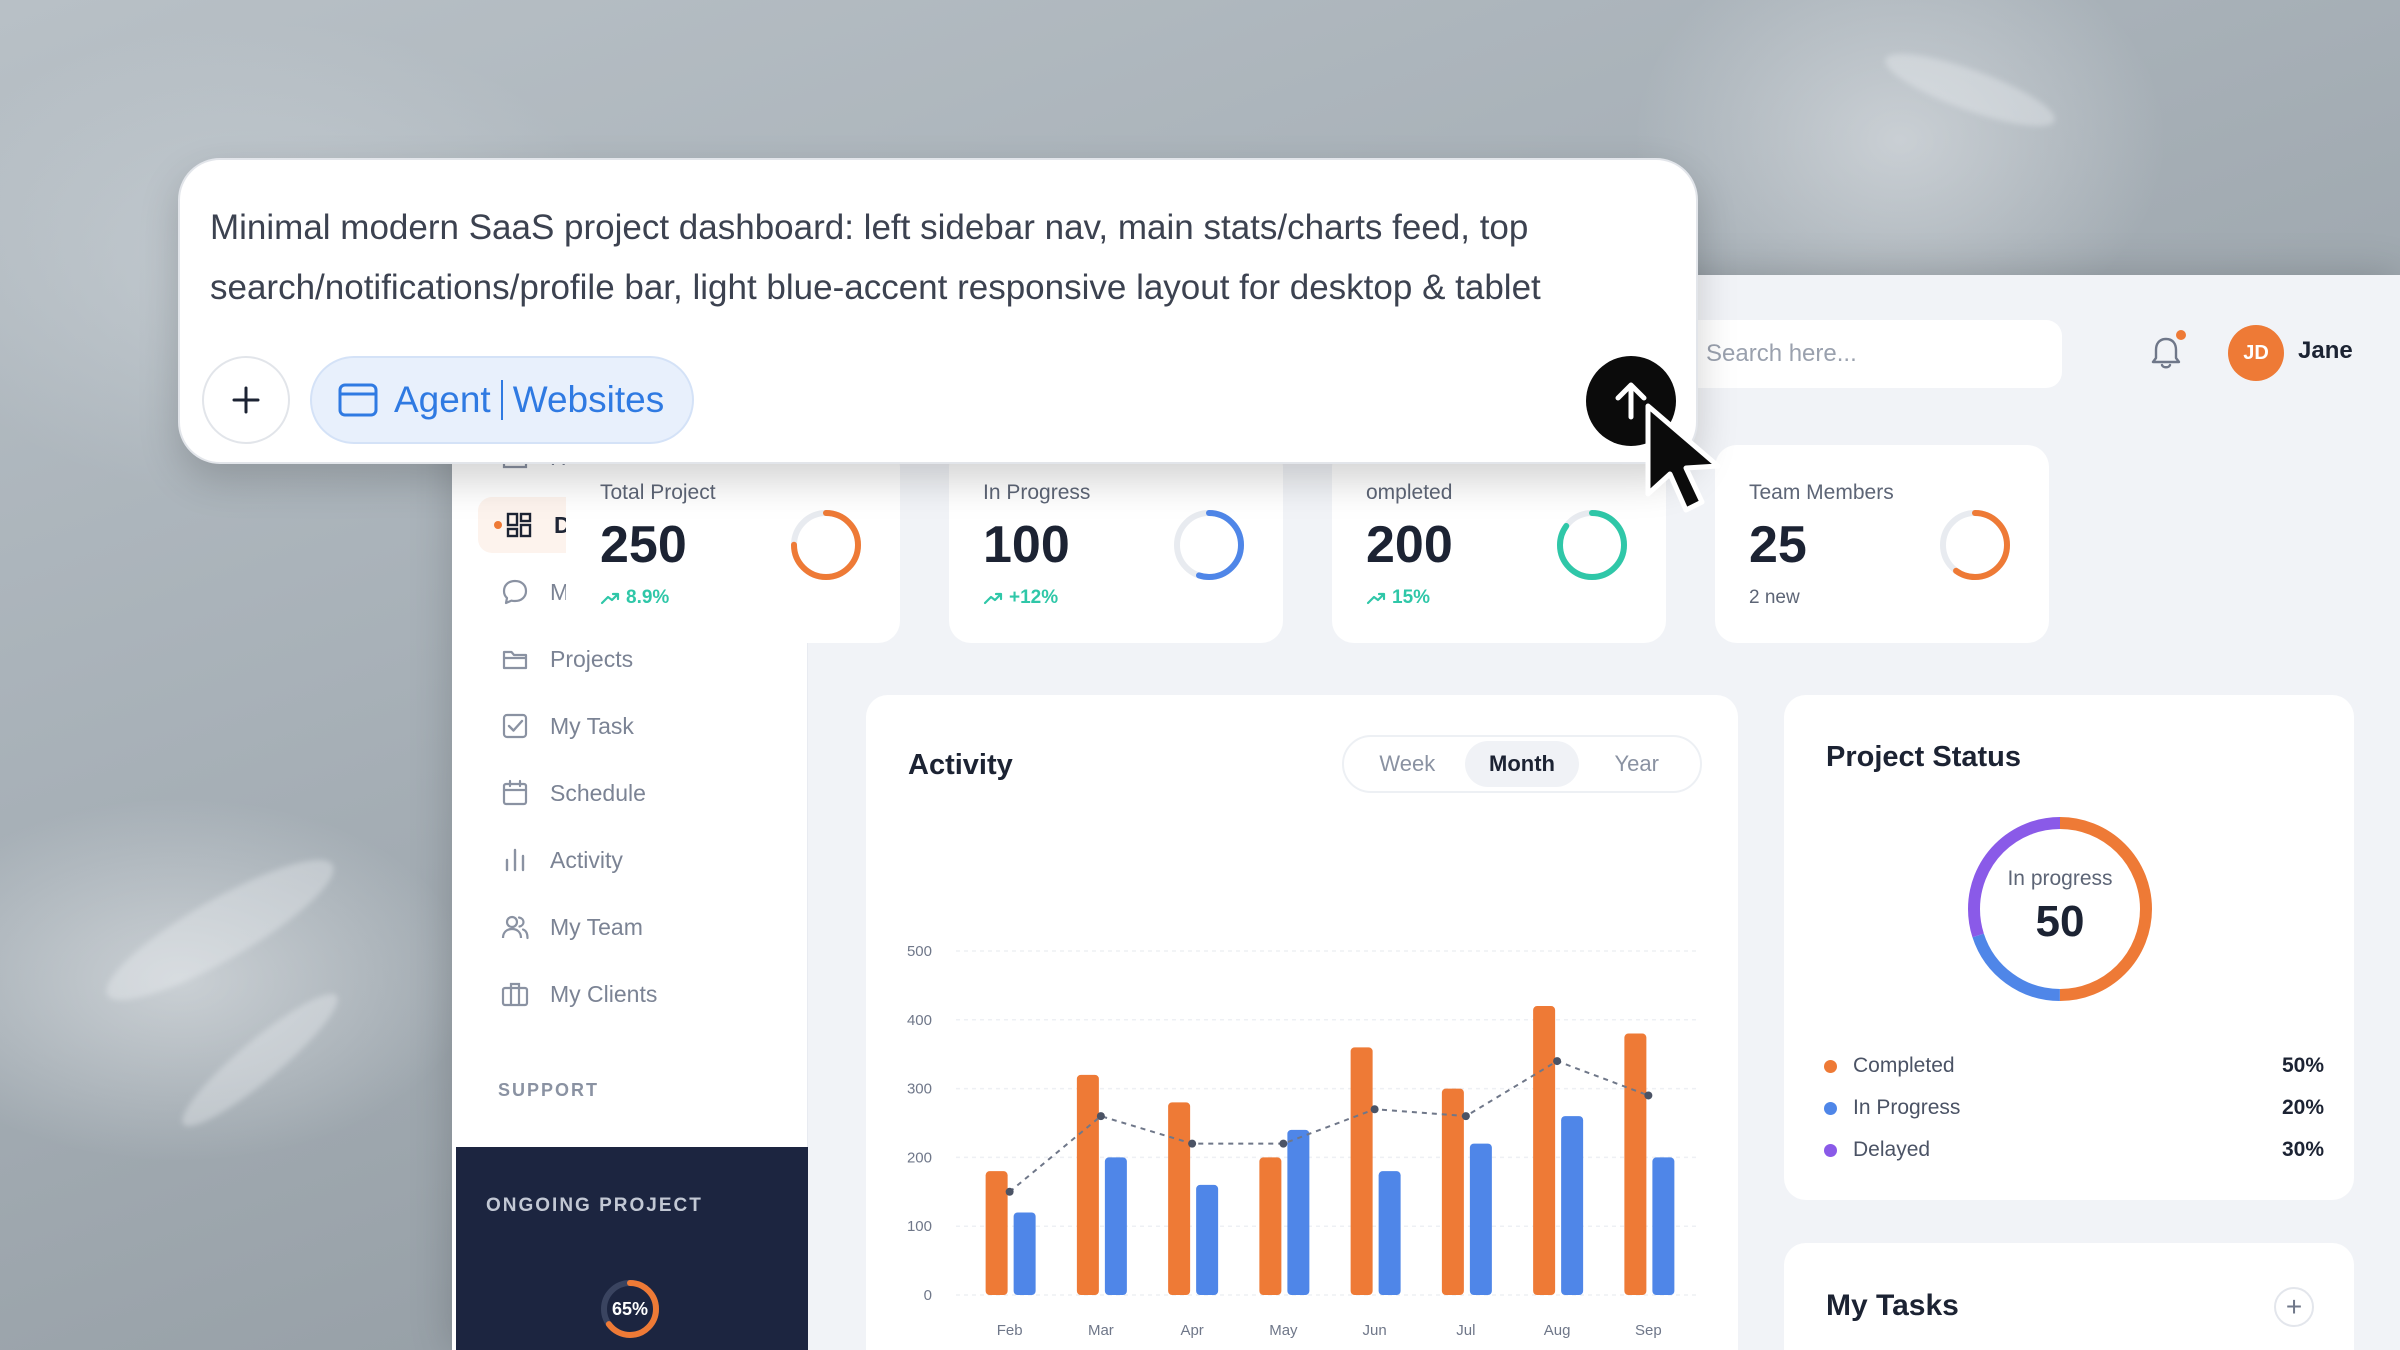 The height and width of the screenshot is (1350, 2400). Describe the element at coordinates (2256, 353) in the screenshot. I see `avatar: JD` at that location.